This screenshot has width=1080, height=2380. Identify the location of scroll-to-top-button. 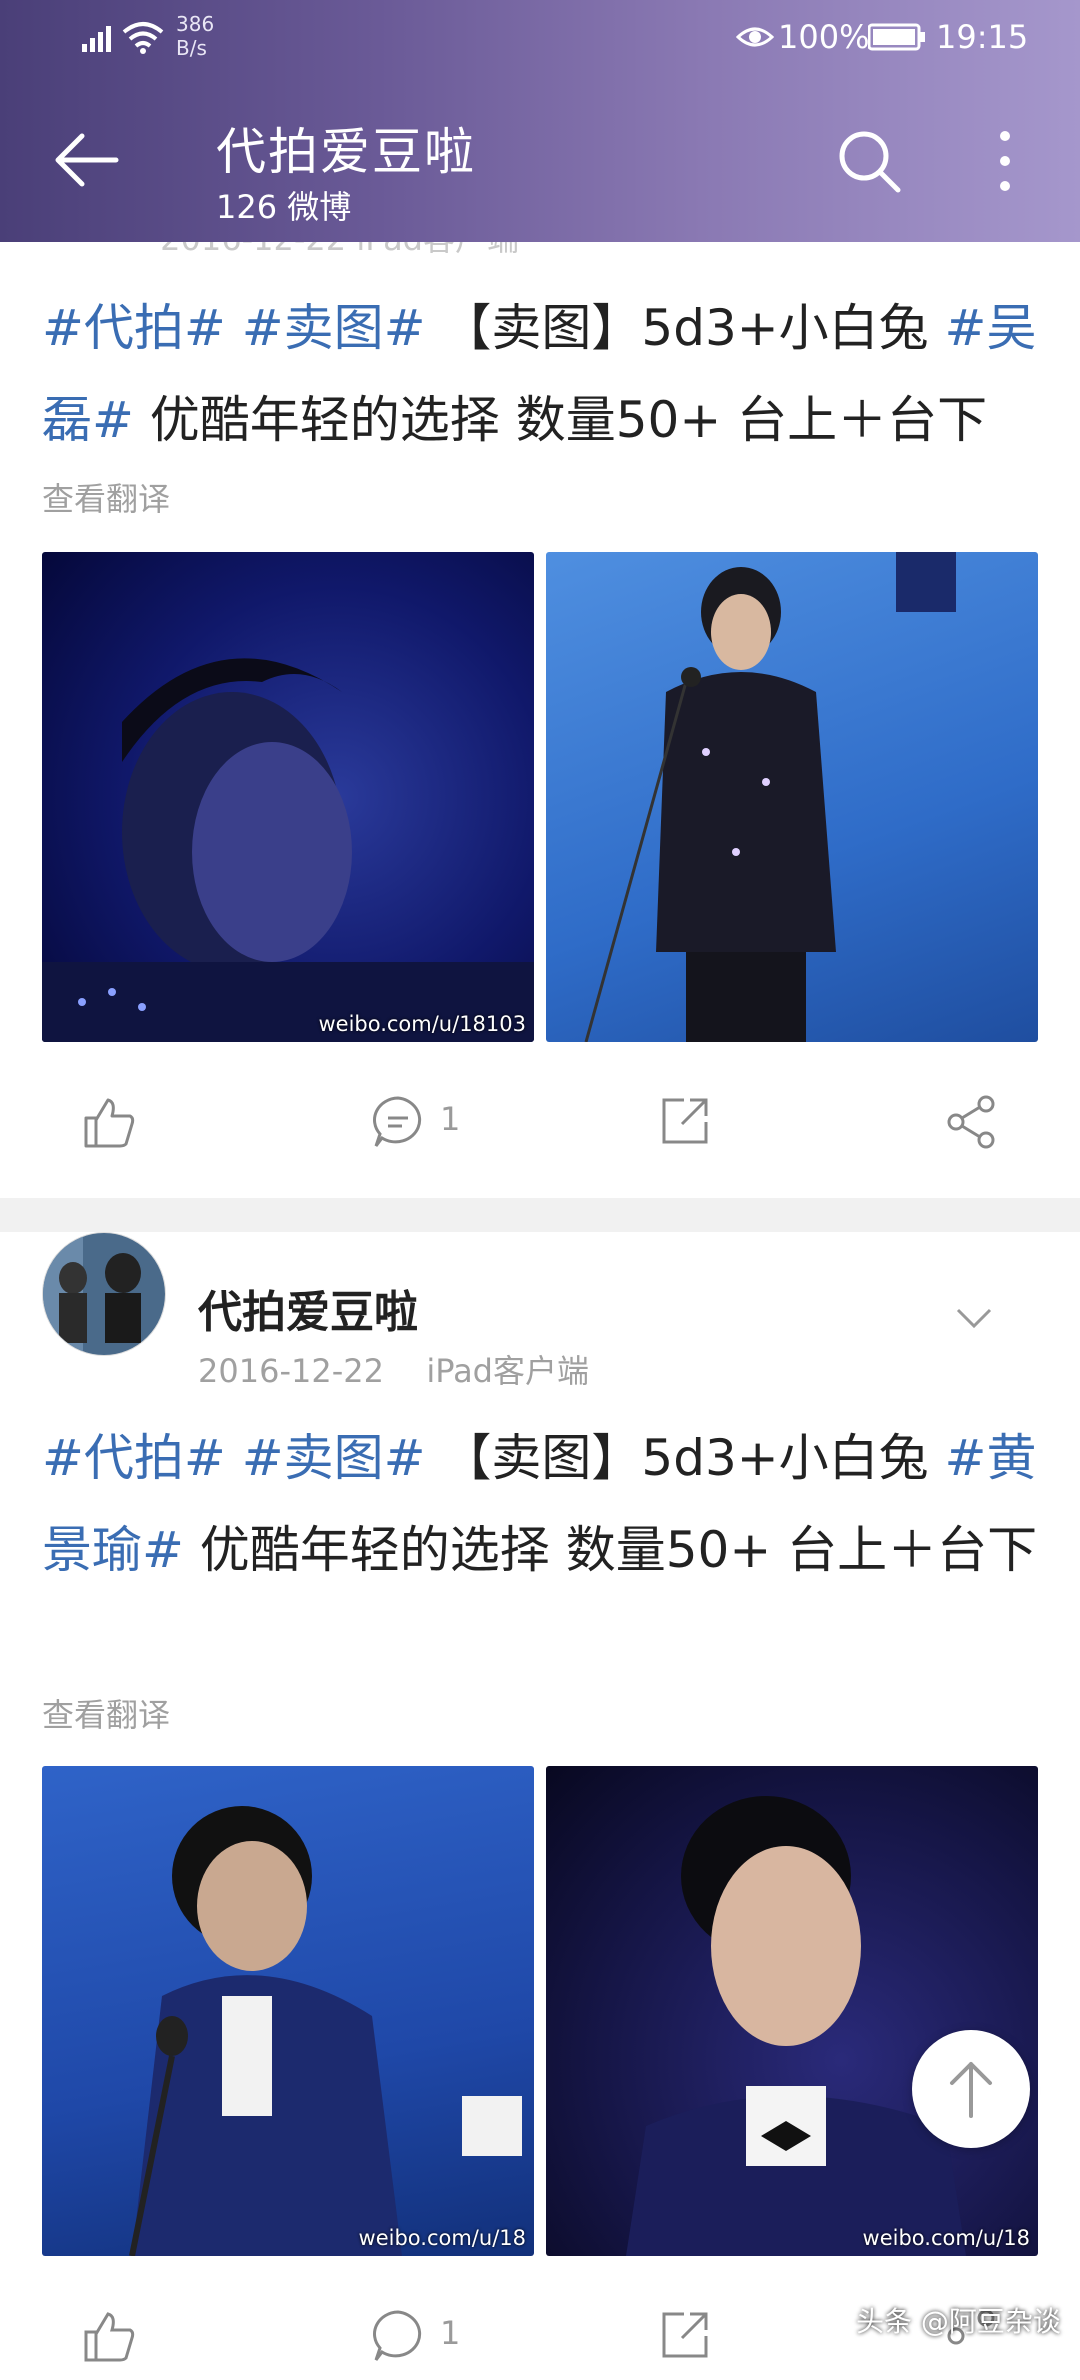
(971, 2089).